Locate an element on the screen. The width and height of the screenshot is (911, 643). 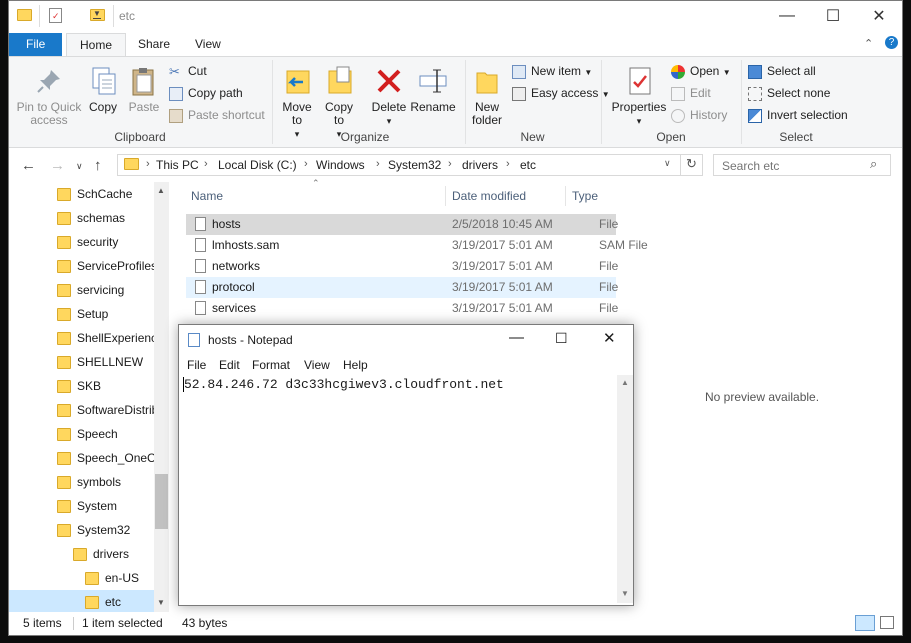
notepad-maximize-button: ☐ is located at coordinates (561, 338).